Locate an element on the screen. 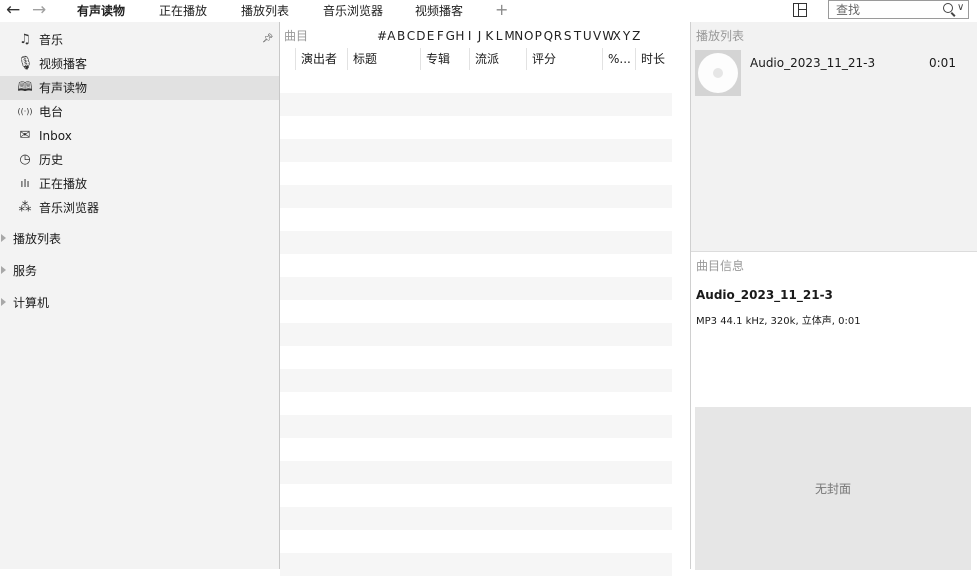  sidebar-item-music: ♫ 音乐 is located at coordinates (139, 40).